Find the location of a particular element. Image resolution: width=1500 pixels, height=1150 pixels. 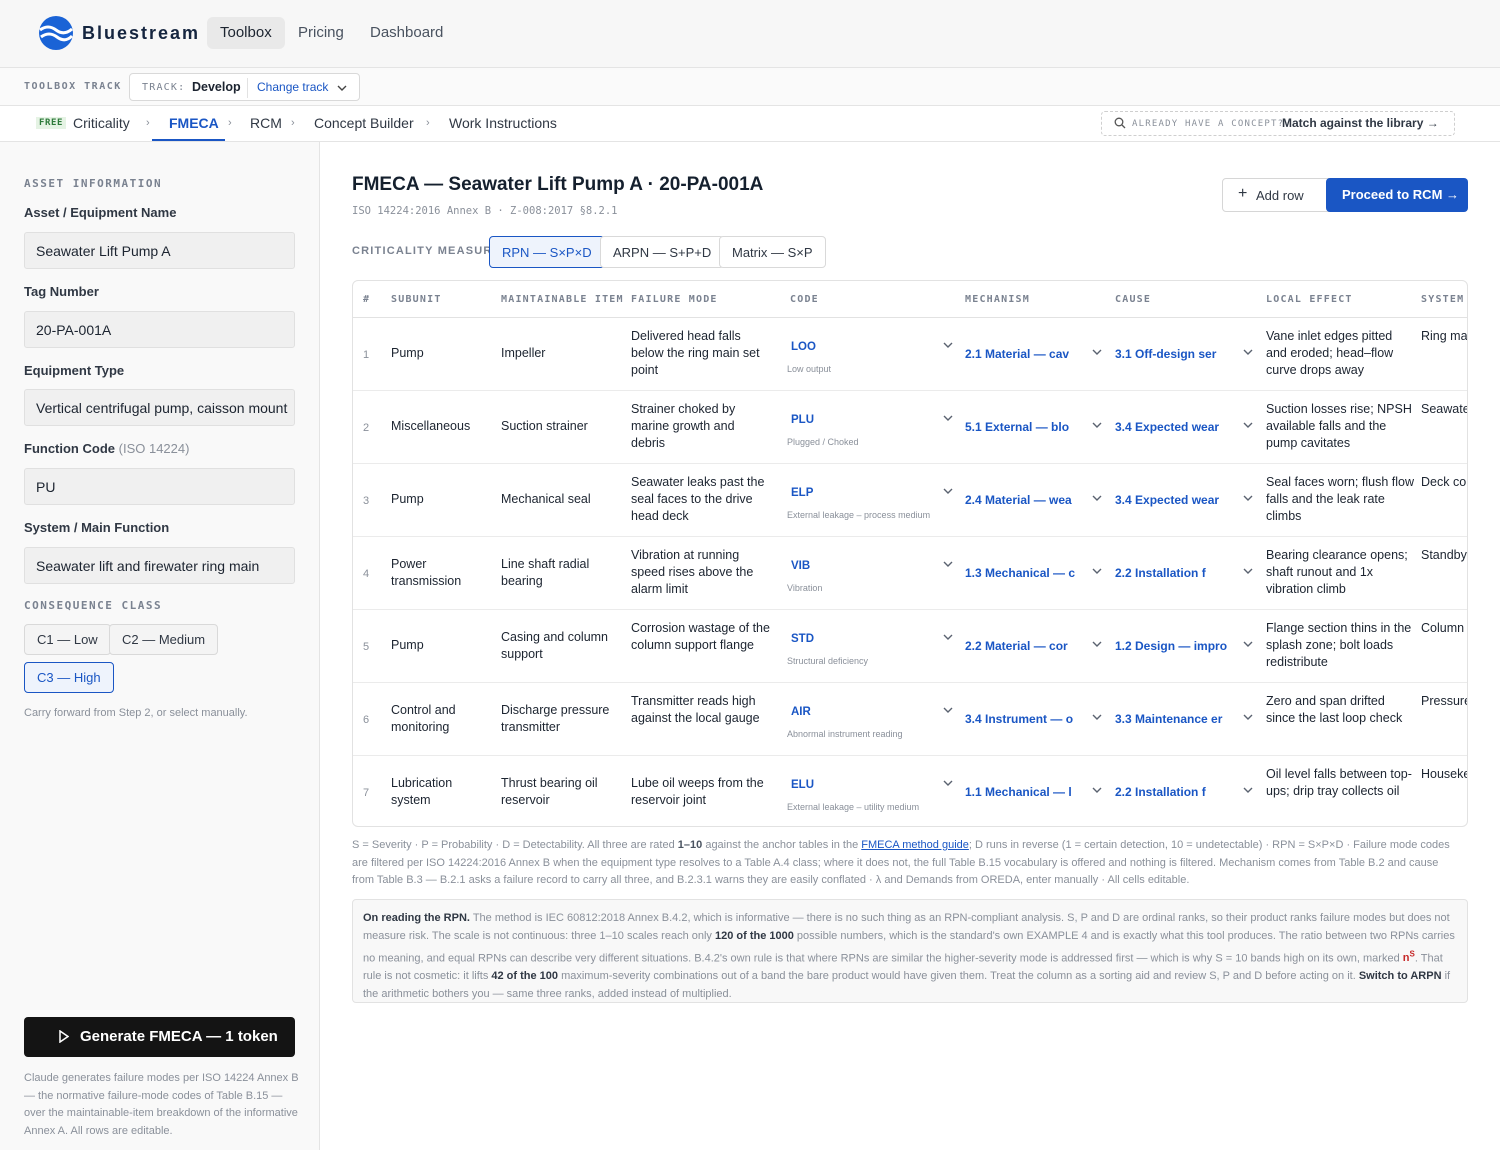

failure-code-select: PLU is located at coordinates (802, 420).